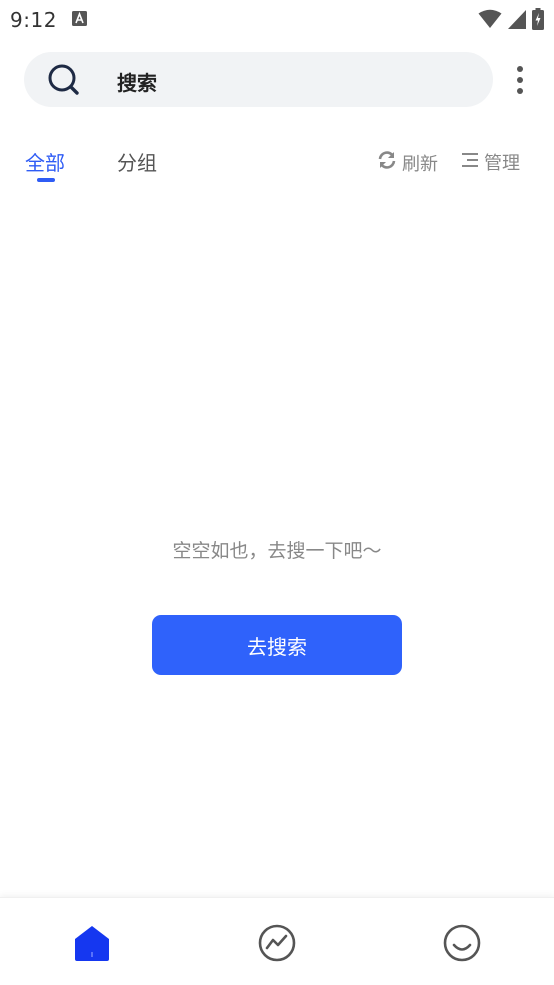  Describe the element at coordinates (137, 161) in the screenshot. I see `tab-group: 分组` at that location.